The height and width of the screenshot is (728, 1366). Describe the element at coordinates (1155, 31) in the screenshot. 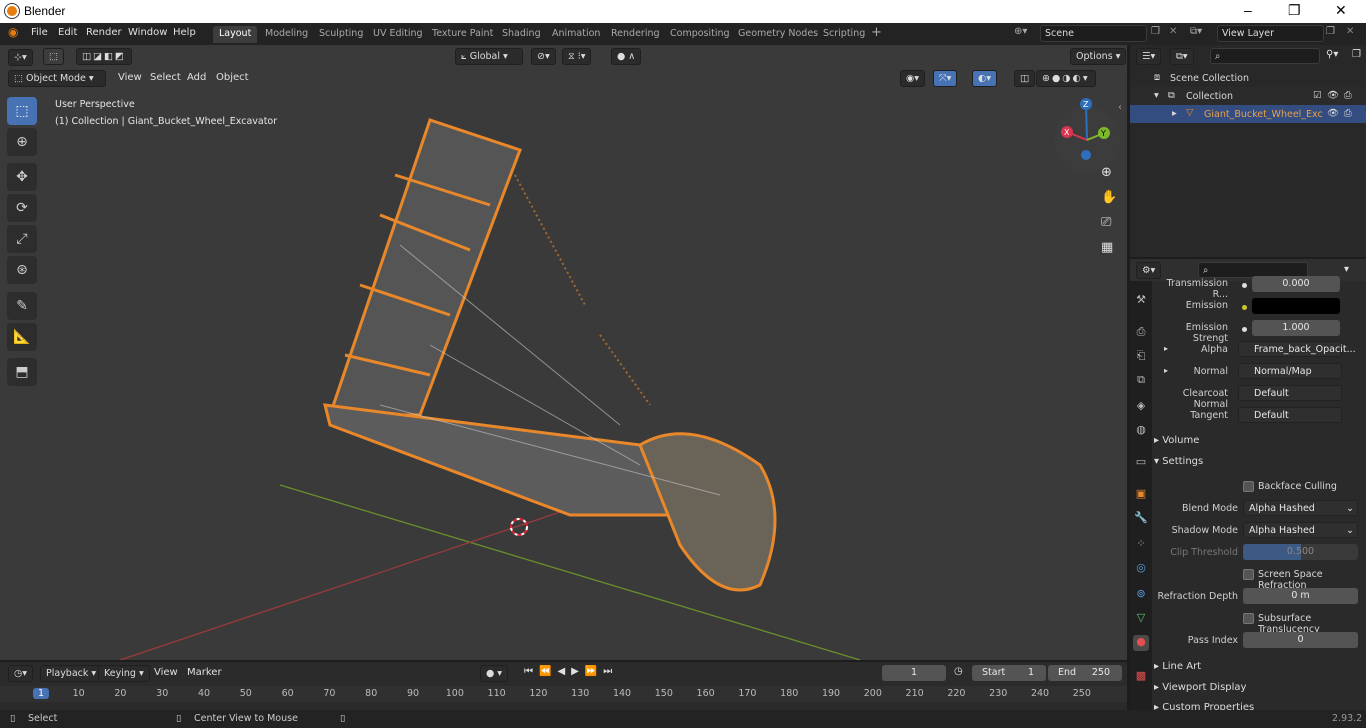

I see `scene-copy-icon: ❐` at that location.